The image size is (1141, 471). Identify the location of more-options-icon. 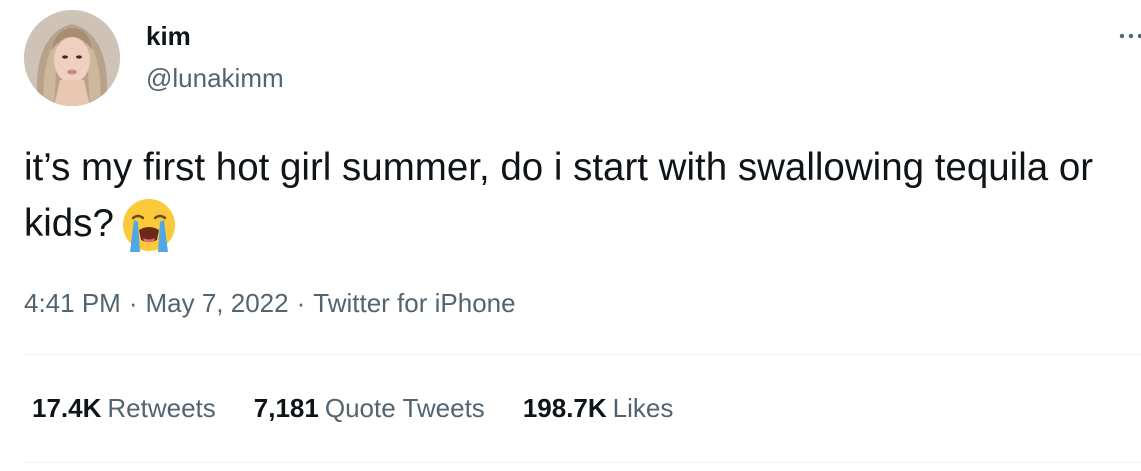
(1128, 36).